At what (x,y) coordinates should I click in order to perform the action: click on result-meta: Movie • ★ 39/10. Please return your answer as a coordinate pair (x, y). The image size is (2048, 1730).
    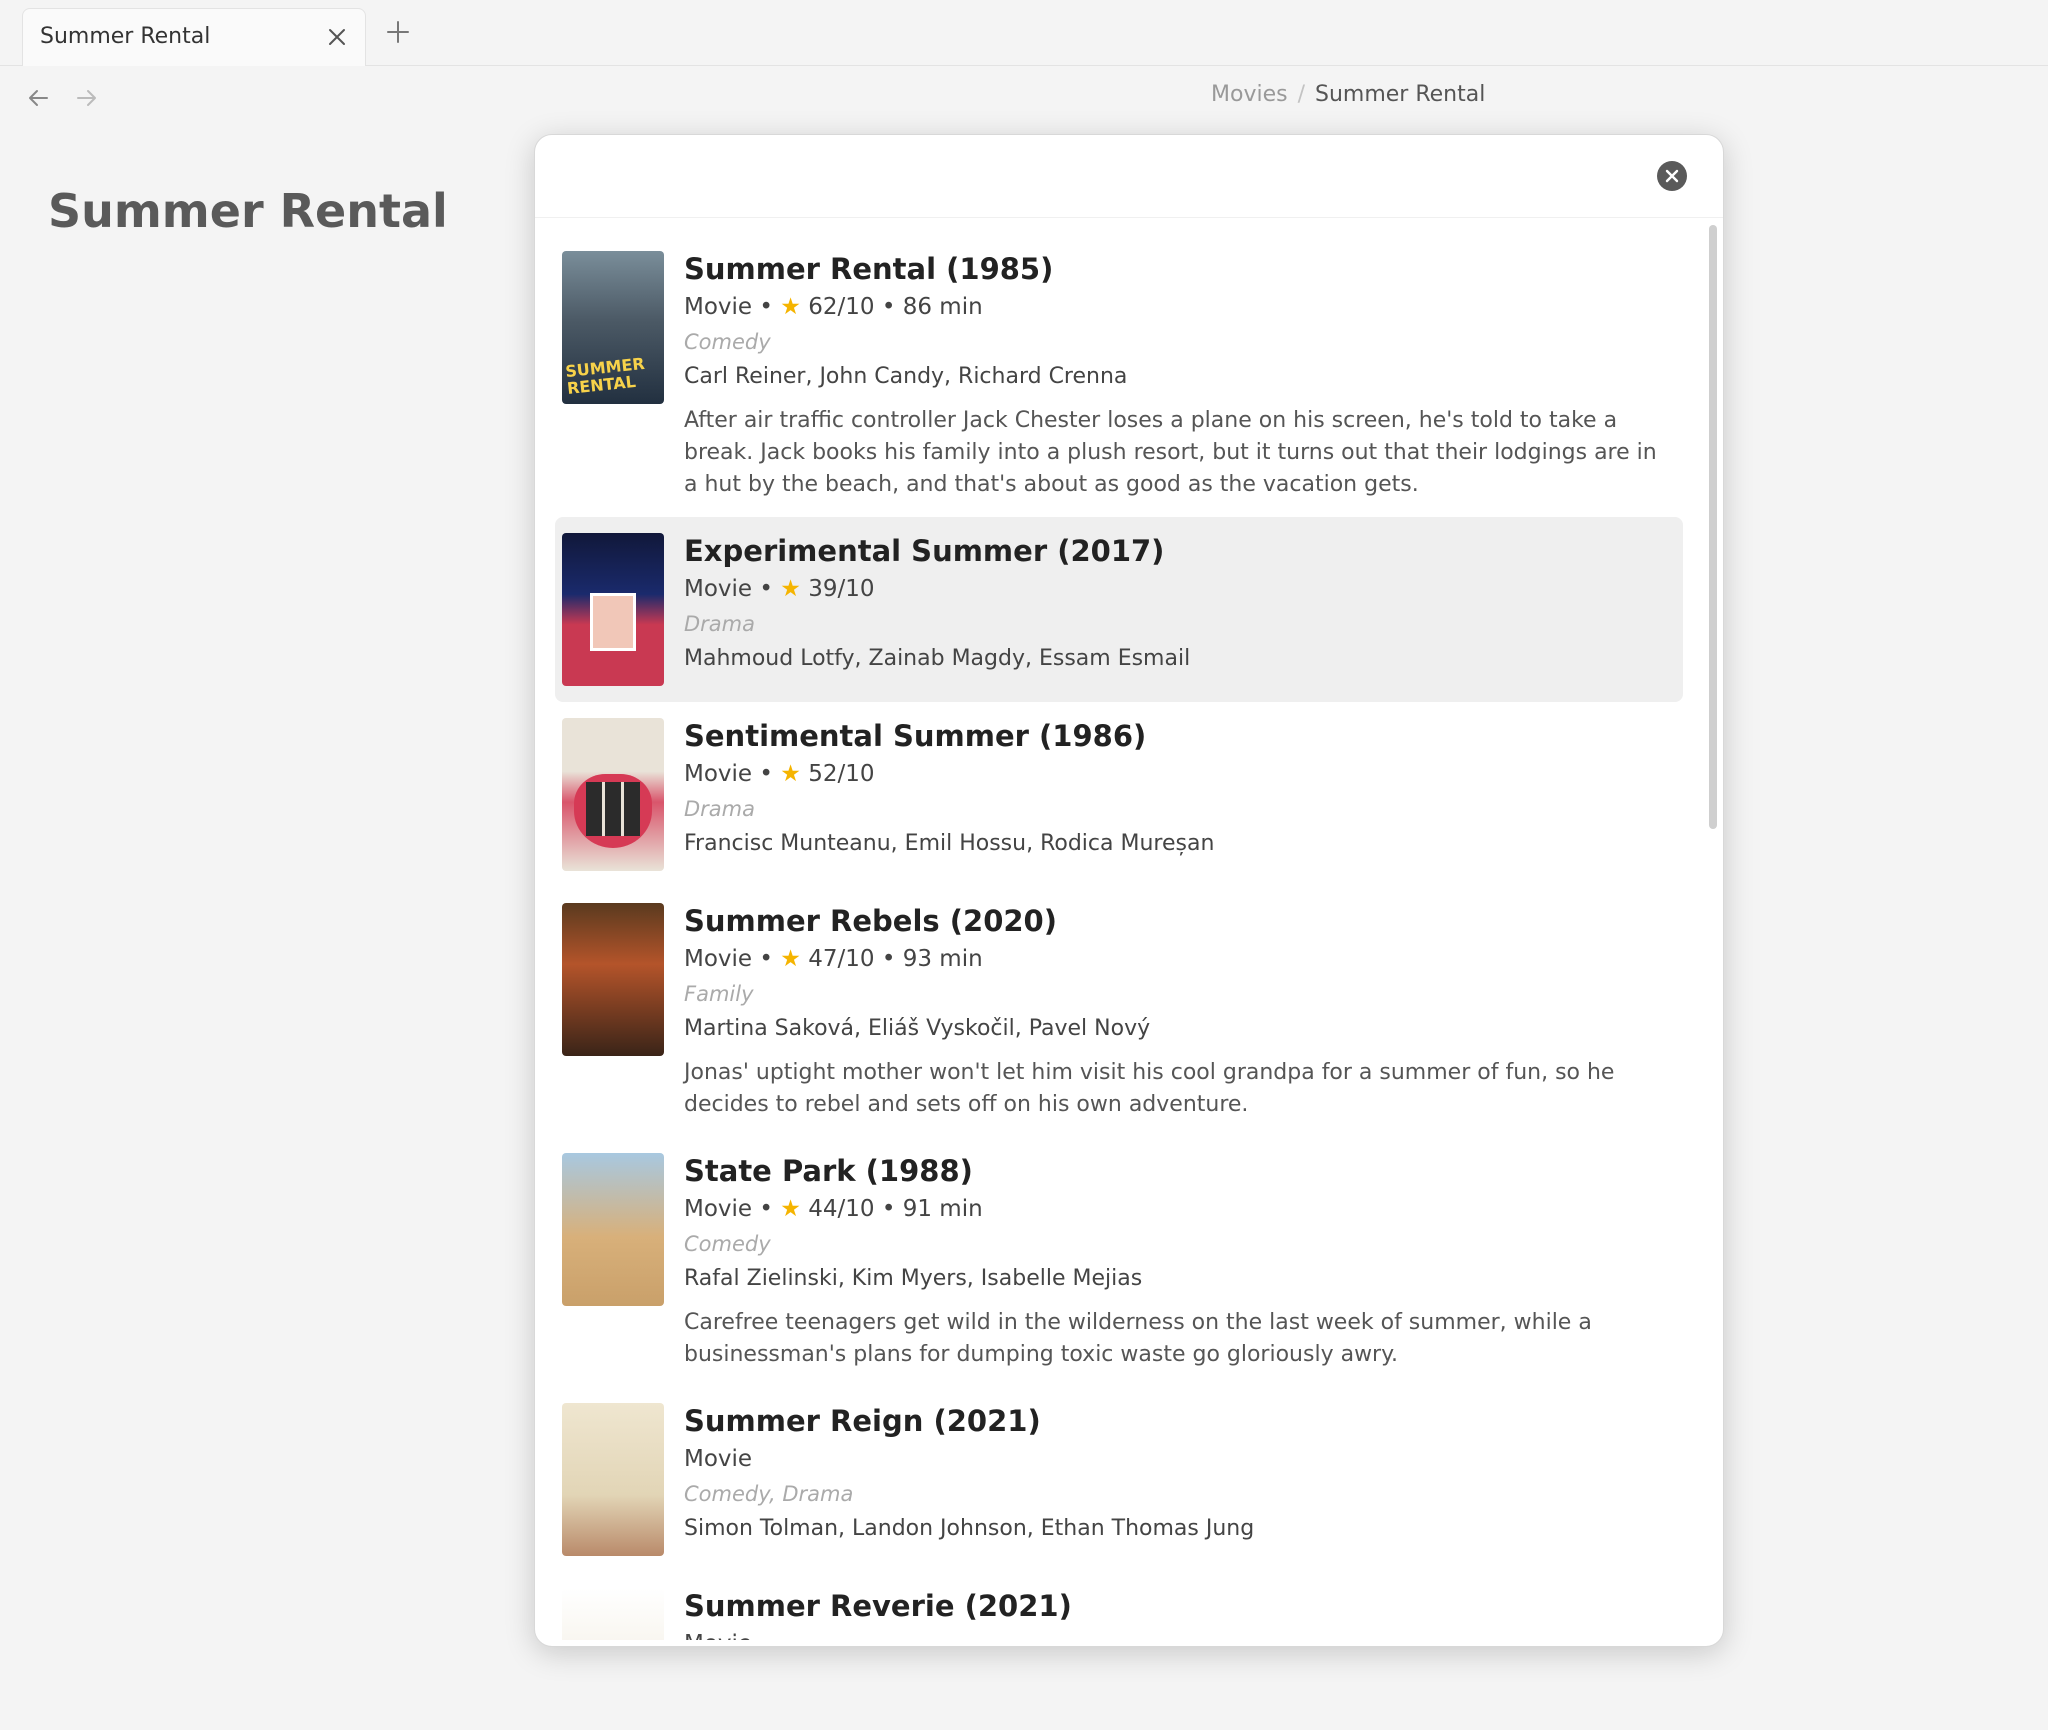
    Looking at the image, I should click on (1173, 589).